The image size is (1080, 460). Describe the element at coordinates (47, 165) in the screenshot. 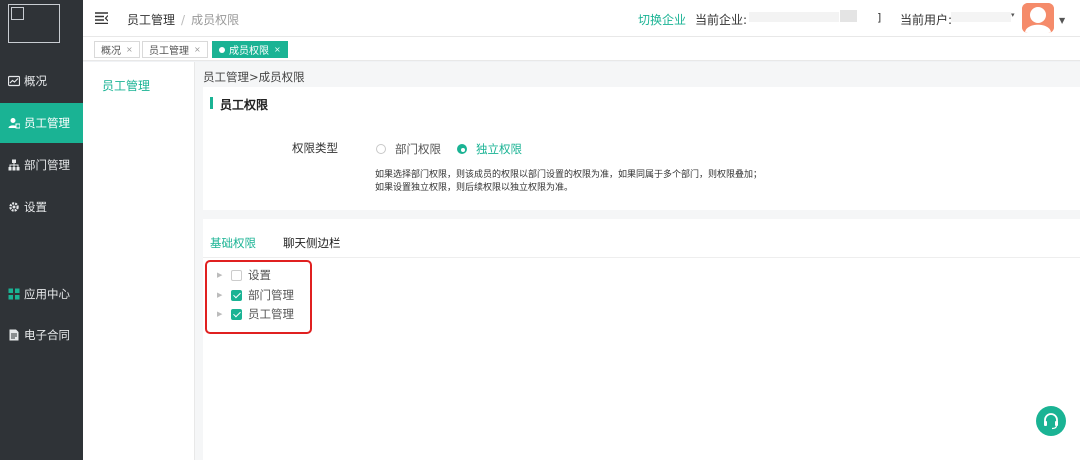

I see `sidebar-item-label: 部门管理` at that location.